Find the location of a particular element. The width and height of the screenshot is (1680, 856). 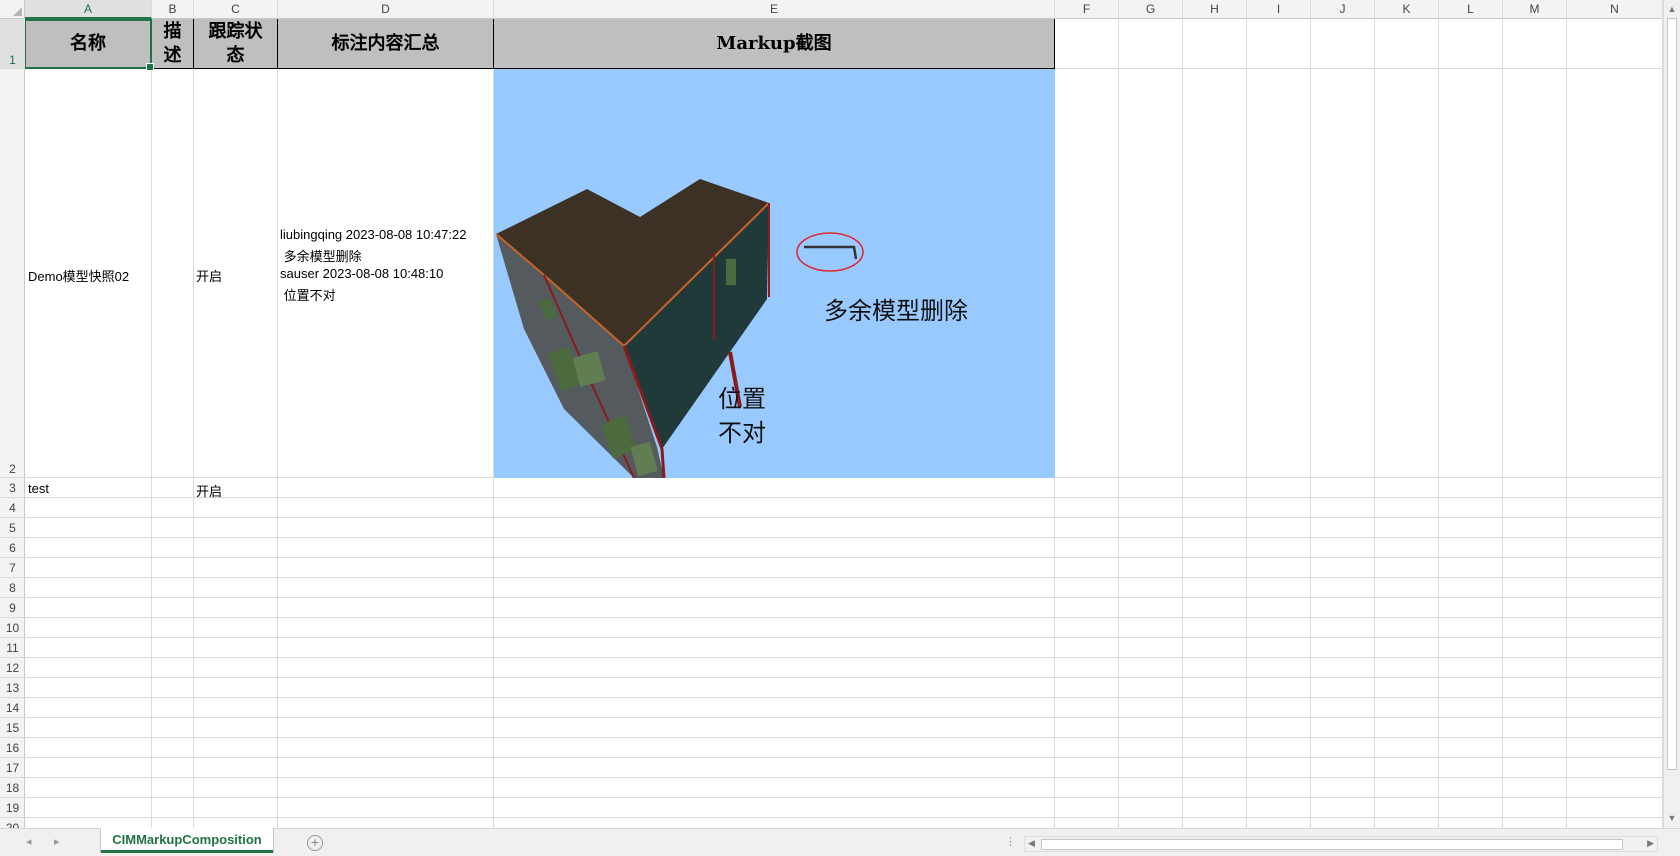

column-header-e: E is located at coordinates (774, 9).